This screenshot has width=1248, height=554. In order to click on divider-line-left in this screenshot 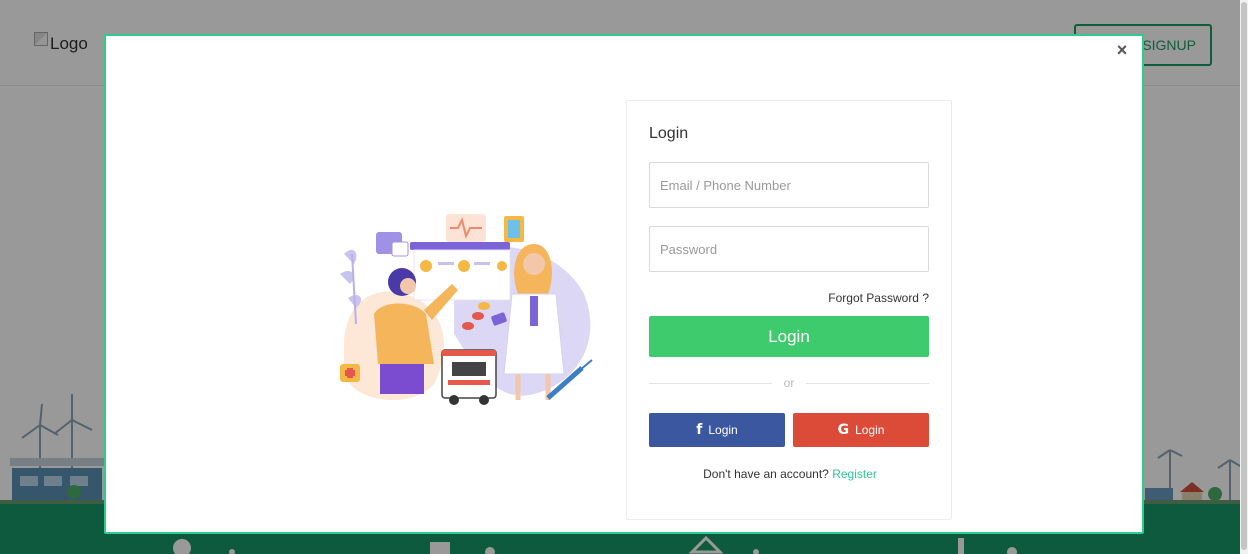, I will do `click(710, 383)`.